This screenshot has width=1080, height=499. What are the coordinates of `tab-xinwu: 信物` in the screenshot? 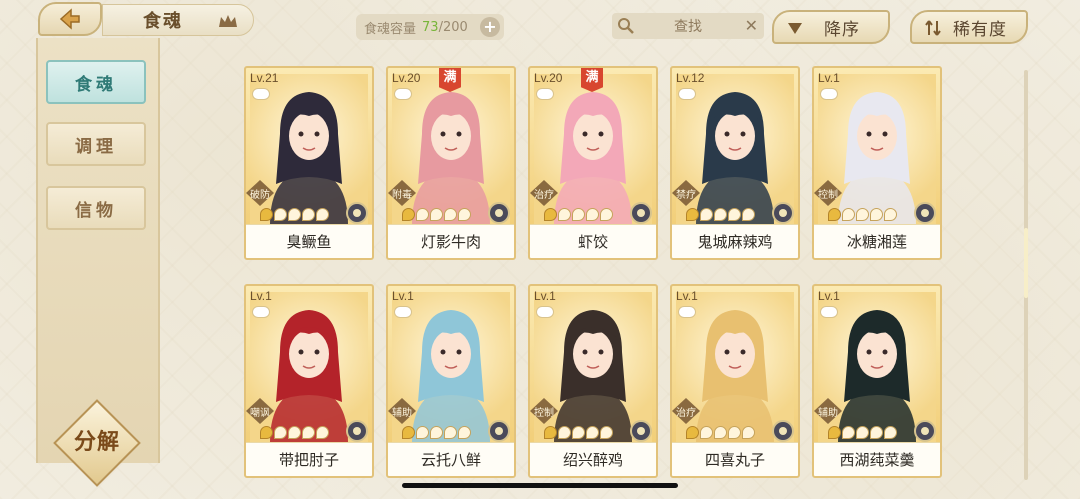 It's located at (96, 208).